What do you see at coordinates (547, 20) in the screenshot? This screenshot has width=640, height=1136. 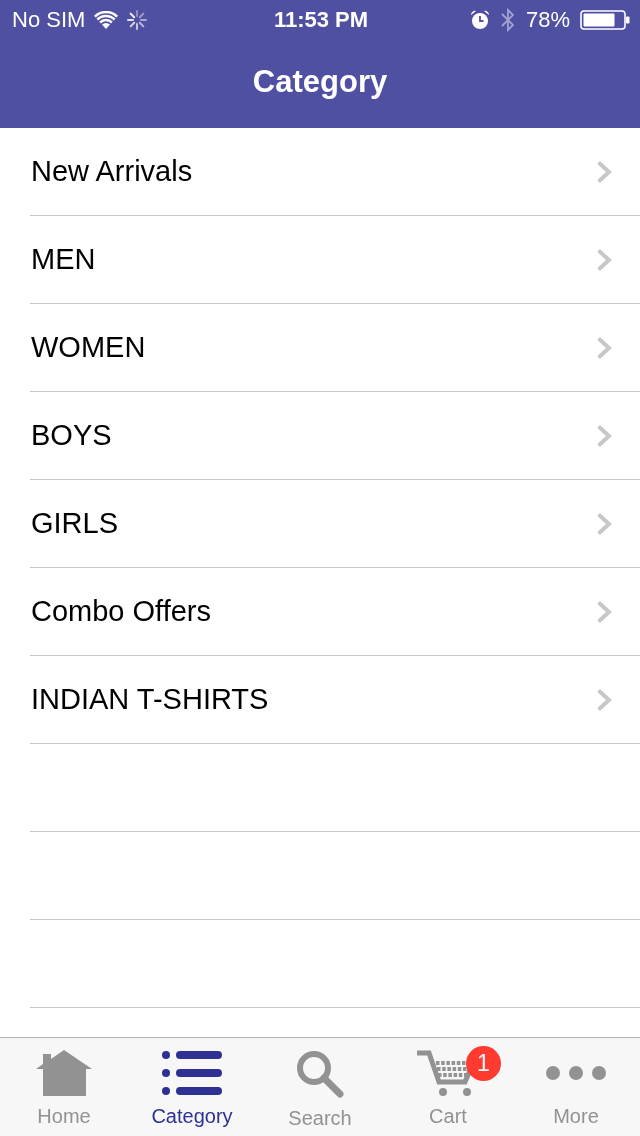 I see `battery-percentage: 78%` at bounding box center [547, 20].